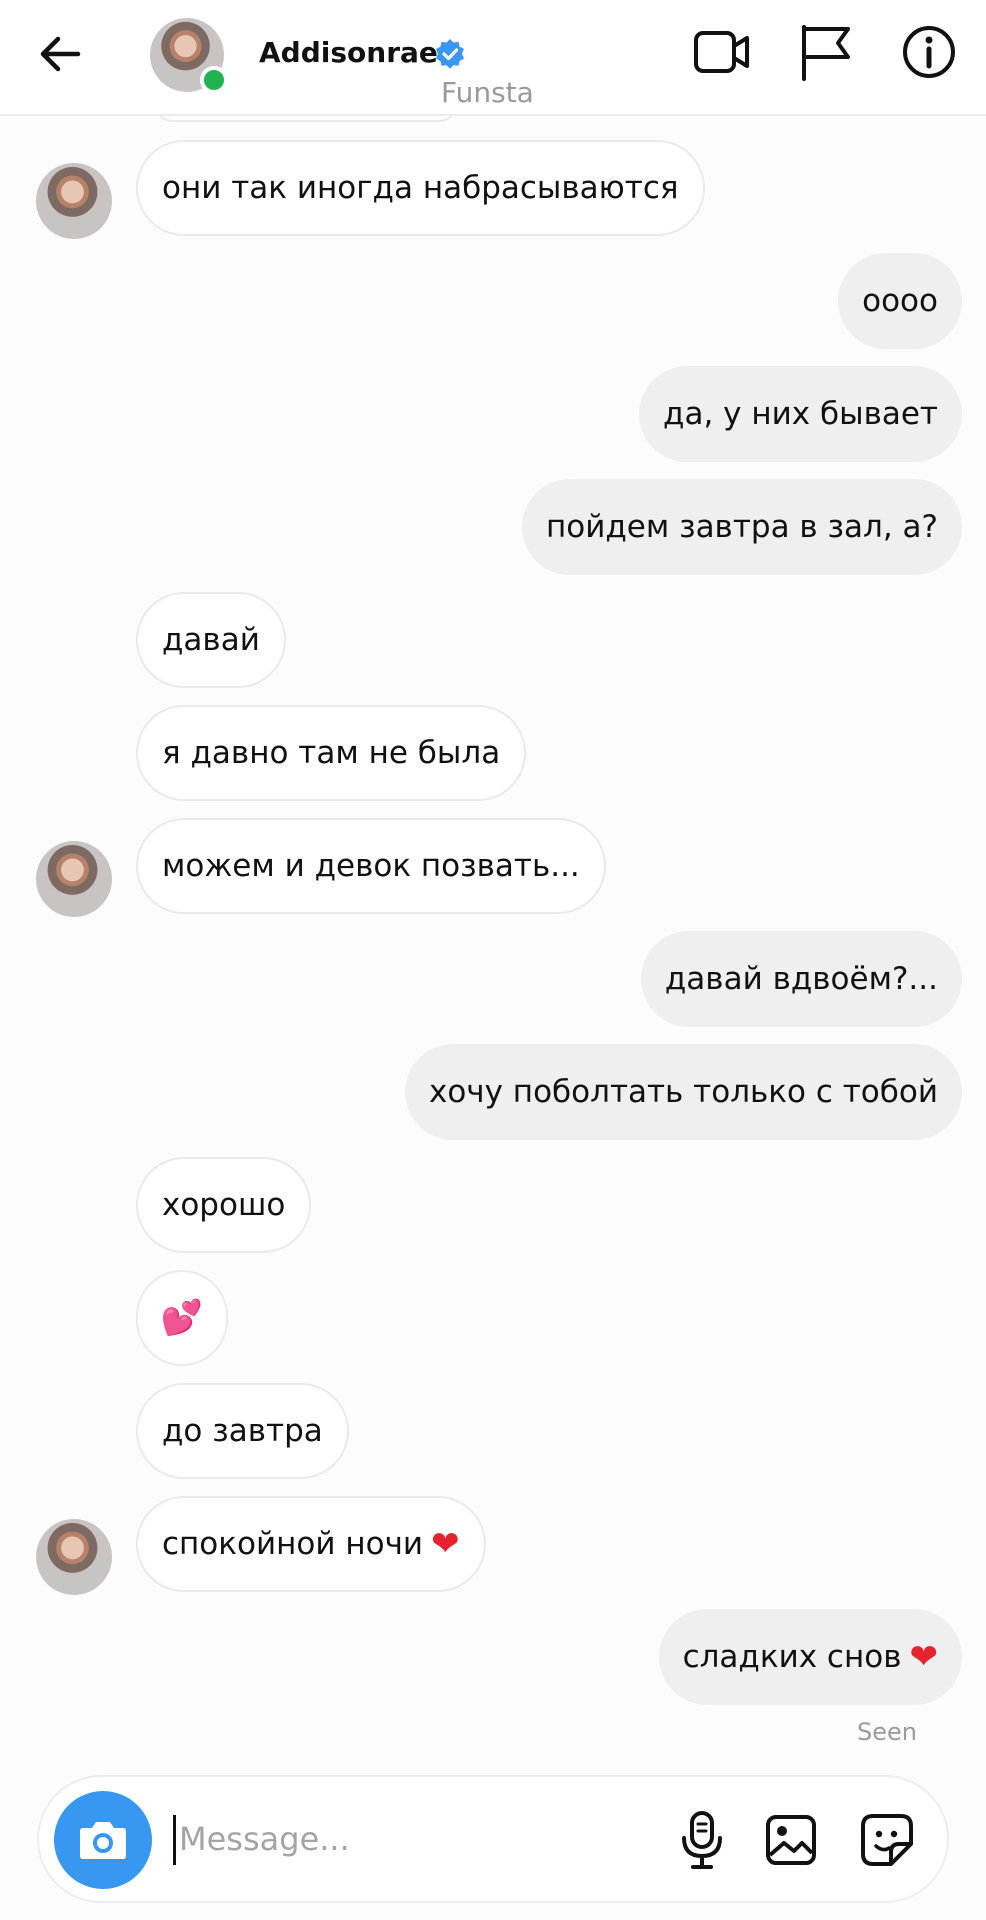 This screenshot has width=986, height=1920. I want to click on camera-button, so click(103, 1840).